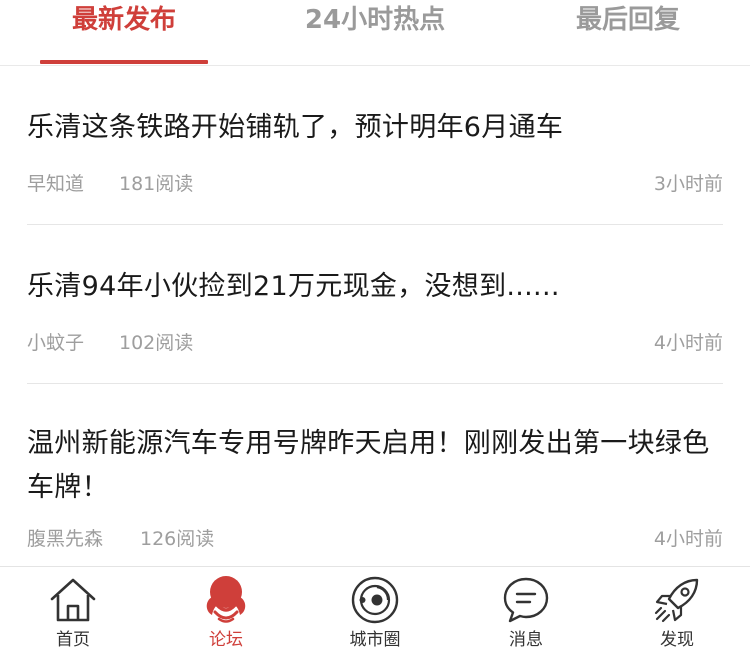 This screenshot has height=650, width=750. I want to click on nav-discover-label: 发现, so click(677, 640).